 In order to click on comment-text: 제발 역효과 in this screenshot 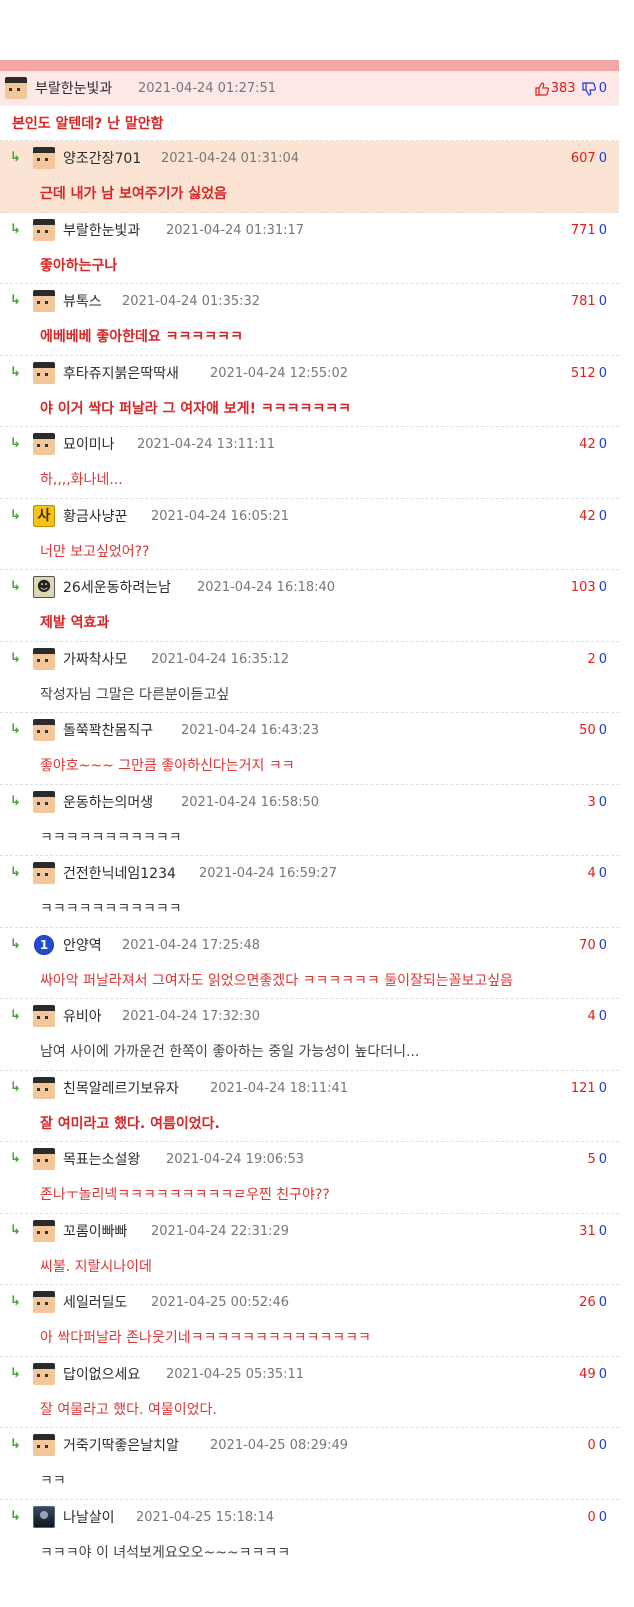, I will do `click(75, 623)`.